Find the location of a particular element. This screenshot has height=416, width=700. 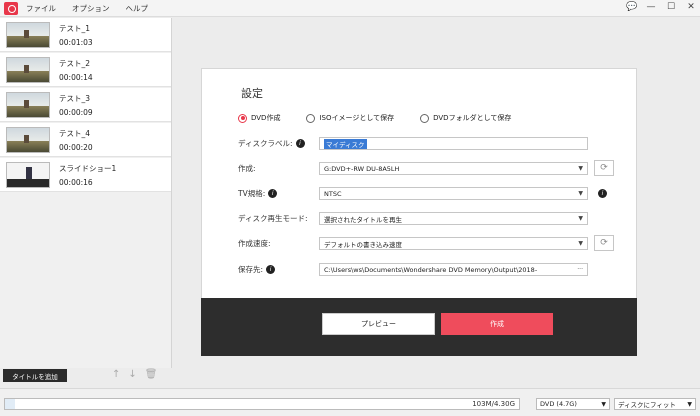

window-controls: 💬 — ☐ ✕ is located at coordinates (661, 7).